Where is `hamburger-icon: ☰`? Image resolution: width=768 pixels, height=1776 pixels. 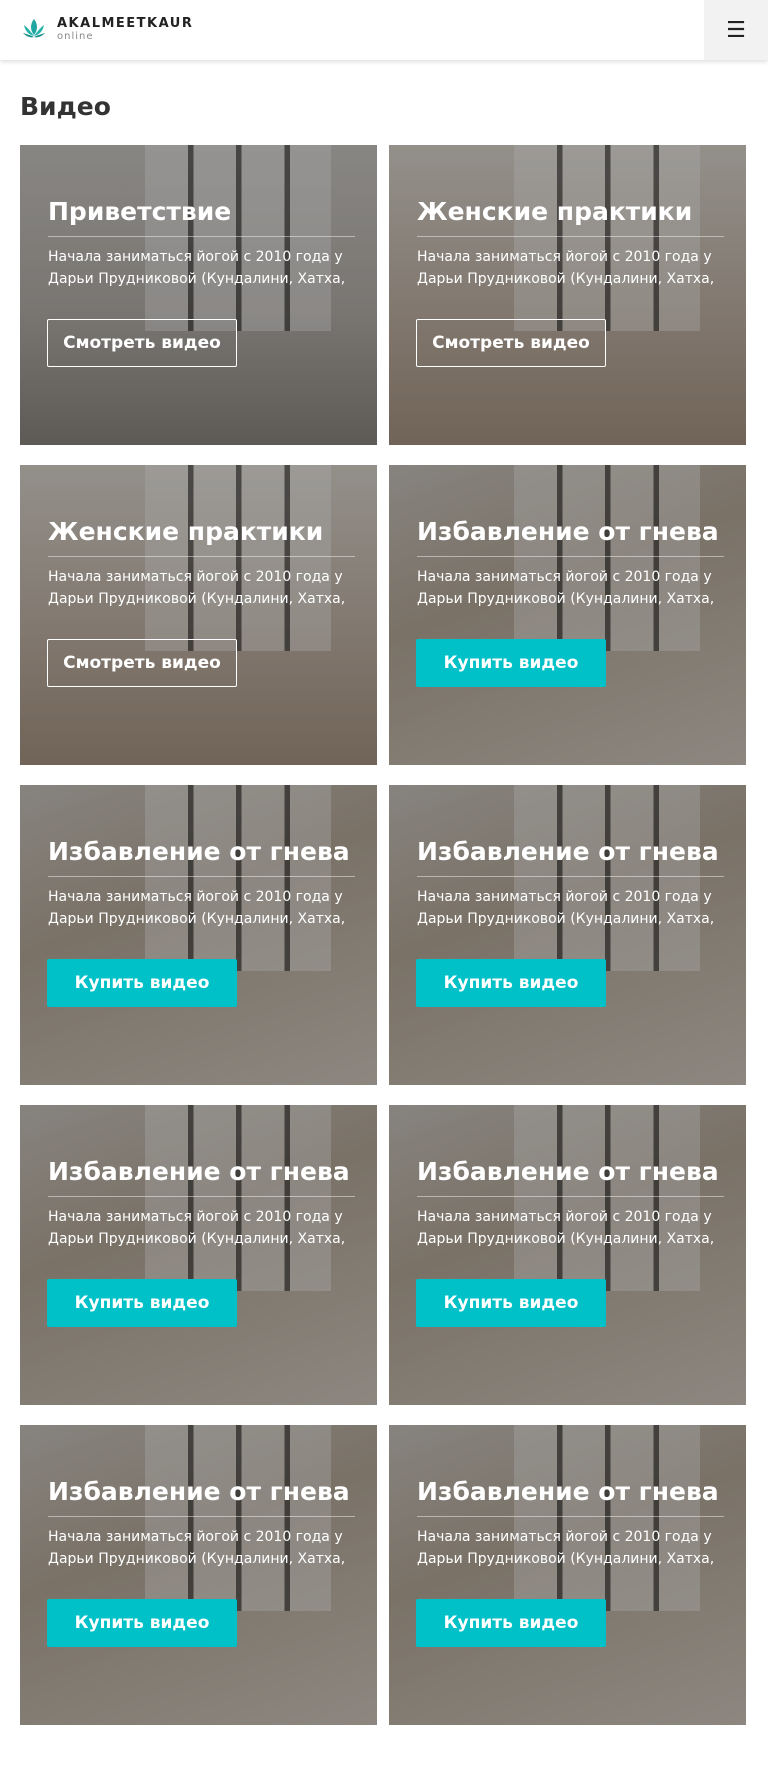
hamburger-icon: ☰ is located at coordinates (736, 30).